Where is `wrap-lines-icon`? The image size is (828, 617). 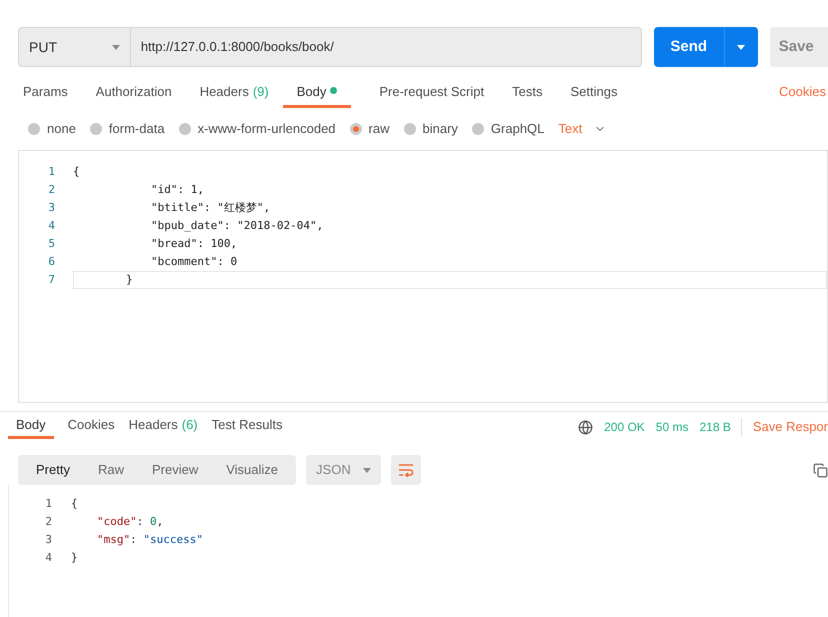
wrap-lines-icon is located at coordinates (406, 470).